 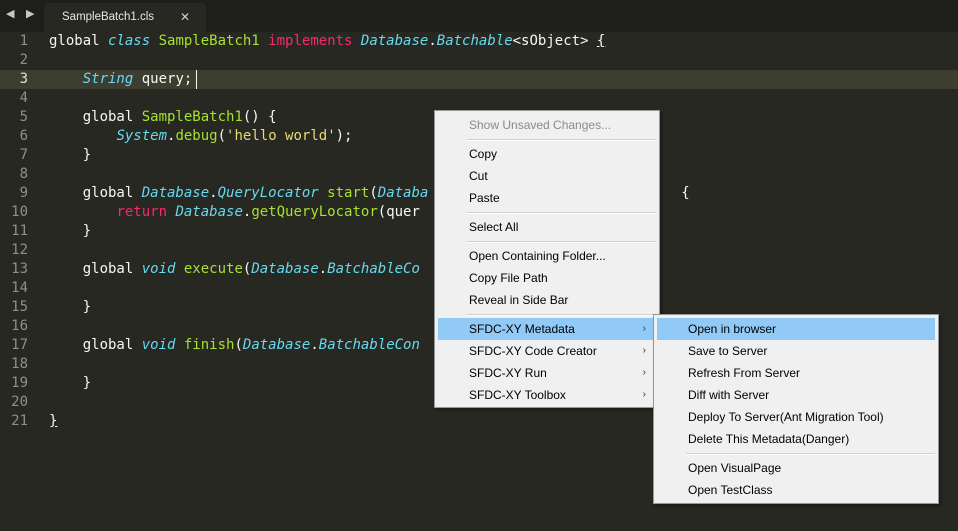 I want to click on submenu-item-open-visualpage: Open VisualPage, so click(x=796, y=468).